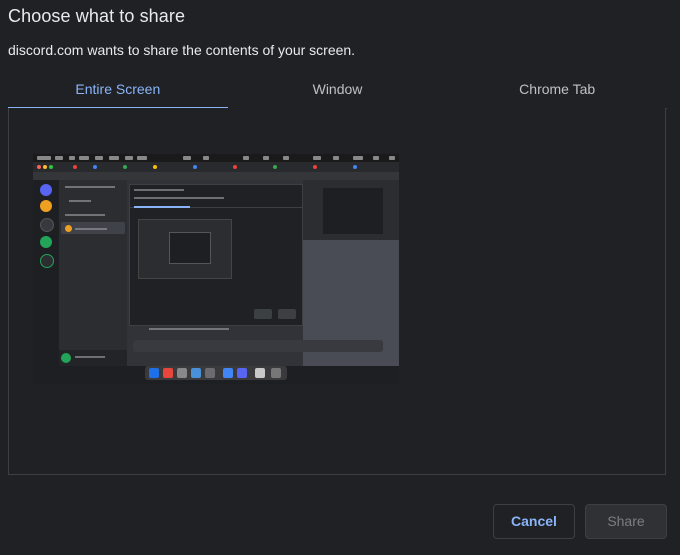  Describe the element at coordinates (216, 373) in the screenshot. I see `thumbnail-dock` at that location.